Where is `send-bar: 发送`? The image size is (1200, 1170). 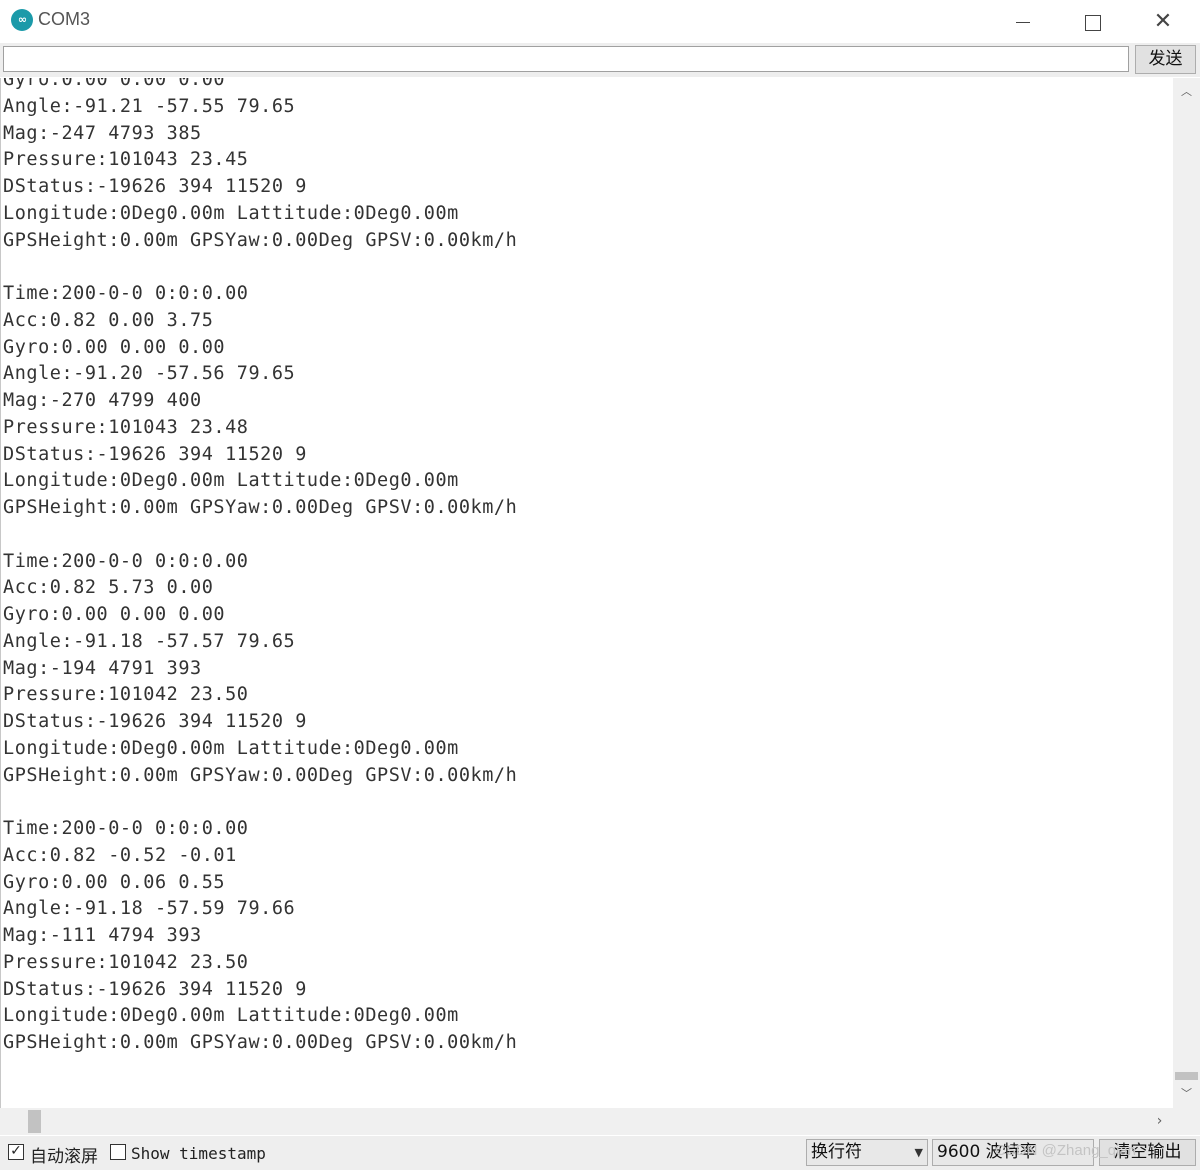 send-bar: 发送 is located at coordinates (600, 60).